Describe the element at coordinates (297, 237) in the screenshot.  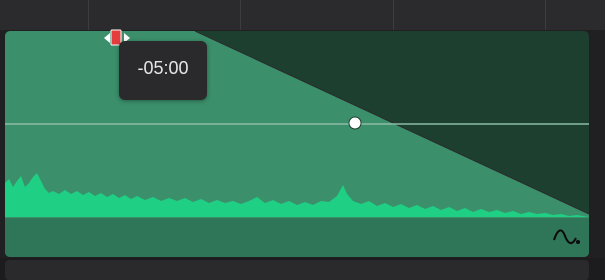
I see `clip-bottom-strip` at that location.